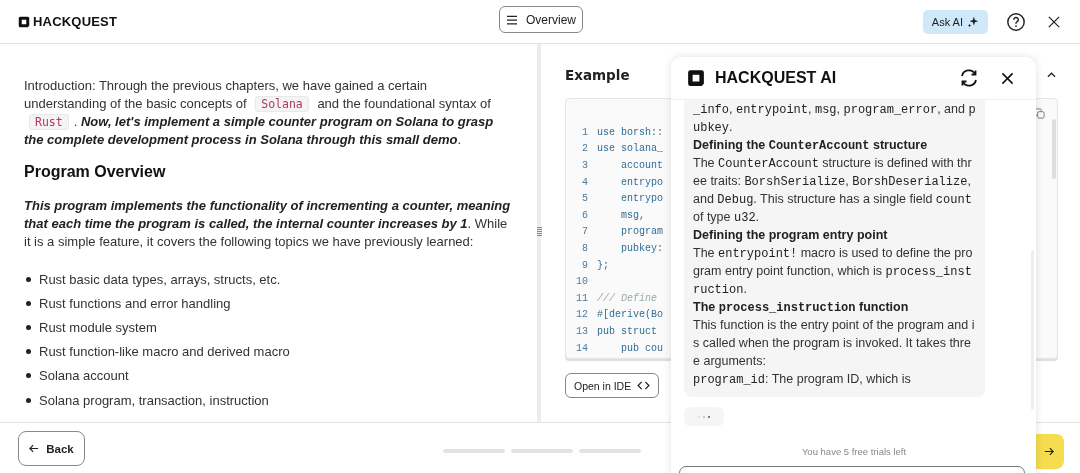 This screenshot has width=1080, height=473. What do you see at coordinates (1049, 451) in the screenshot?
I see `arrow-right-icon` at bounding box center [1049, 451].